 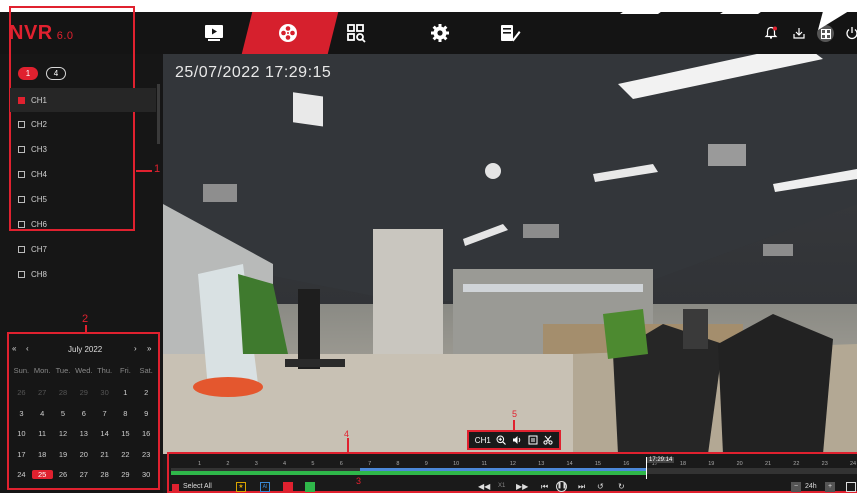 I want to click on quad-view-pill: 4, so click(x=56, y=73).